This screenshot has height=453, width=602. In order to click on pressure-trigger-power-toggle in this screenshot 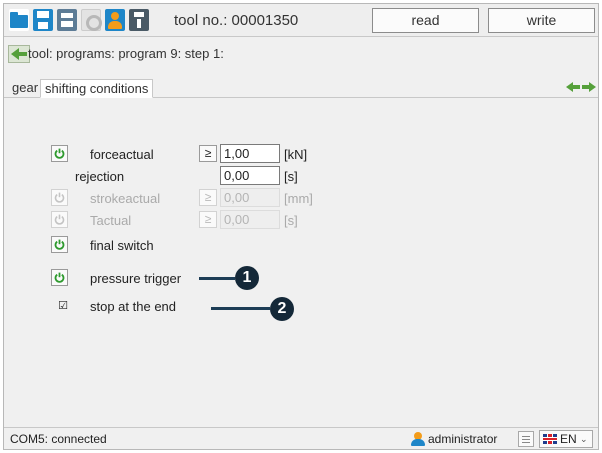, I will do `click(59, 277)`.